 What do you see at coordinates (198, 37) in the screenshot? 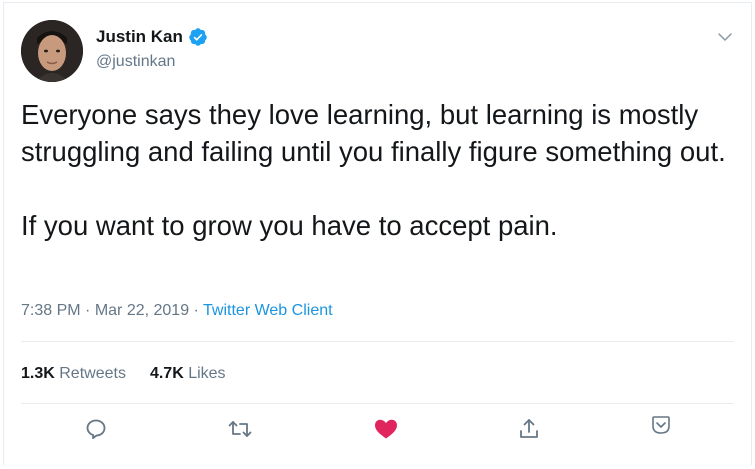
I see `verified-badge-icon` at bounding box center [198, 37].